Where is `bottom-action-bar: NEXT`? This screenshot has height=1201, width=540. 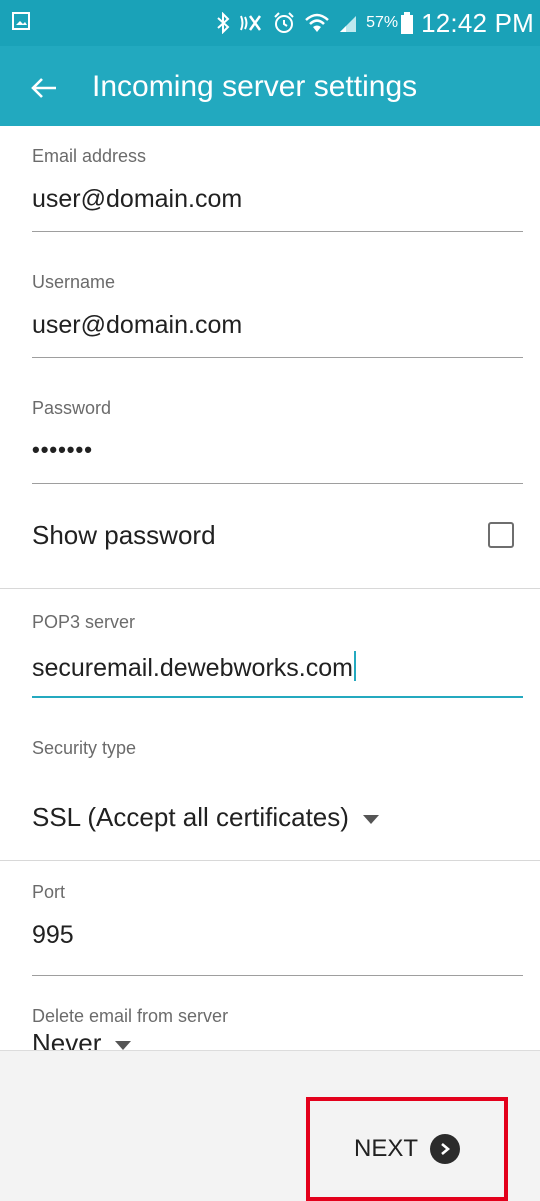 bottom-action-bar: NEXT is located at coordinates (270, 1125).